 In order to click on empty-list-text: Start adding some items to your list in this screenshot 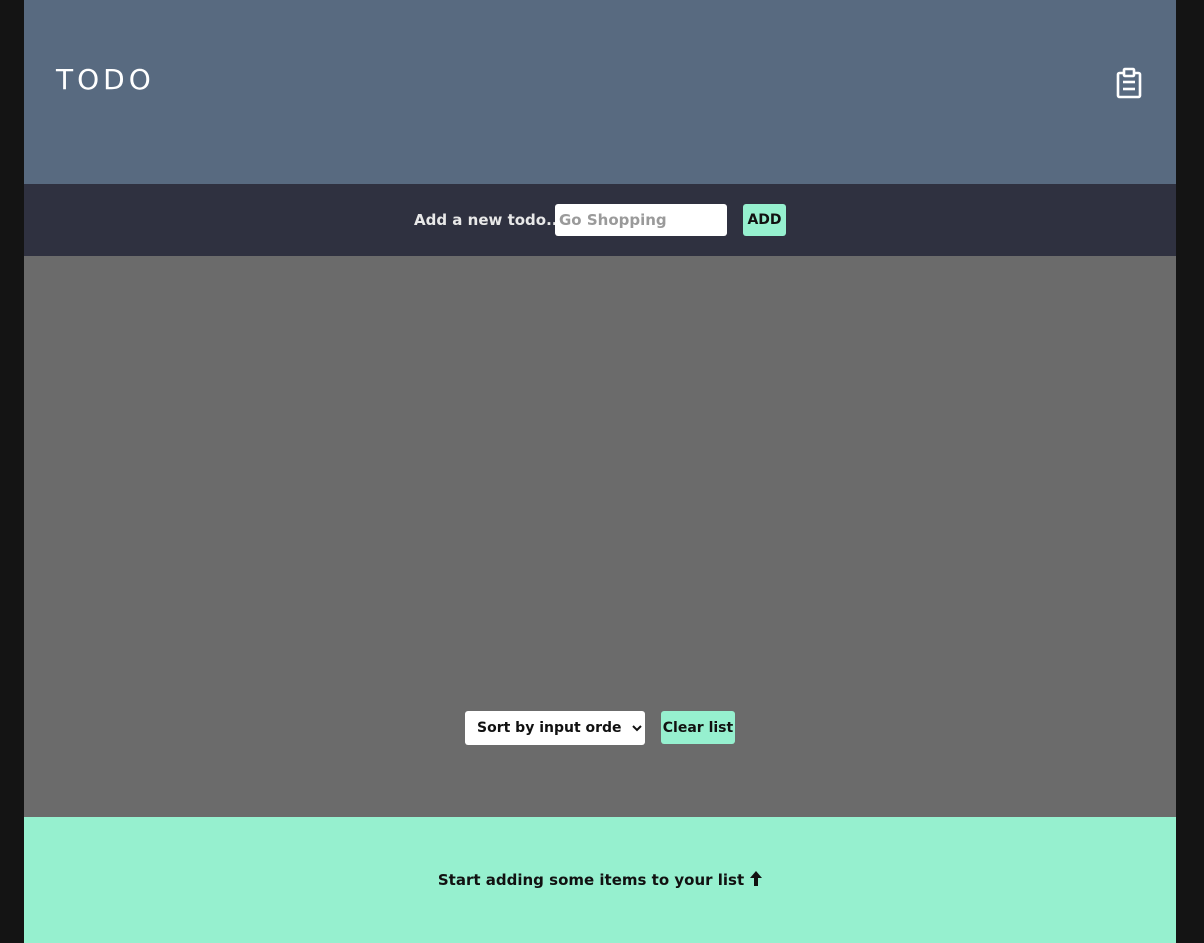, I will do `click(591, 880)`.